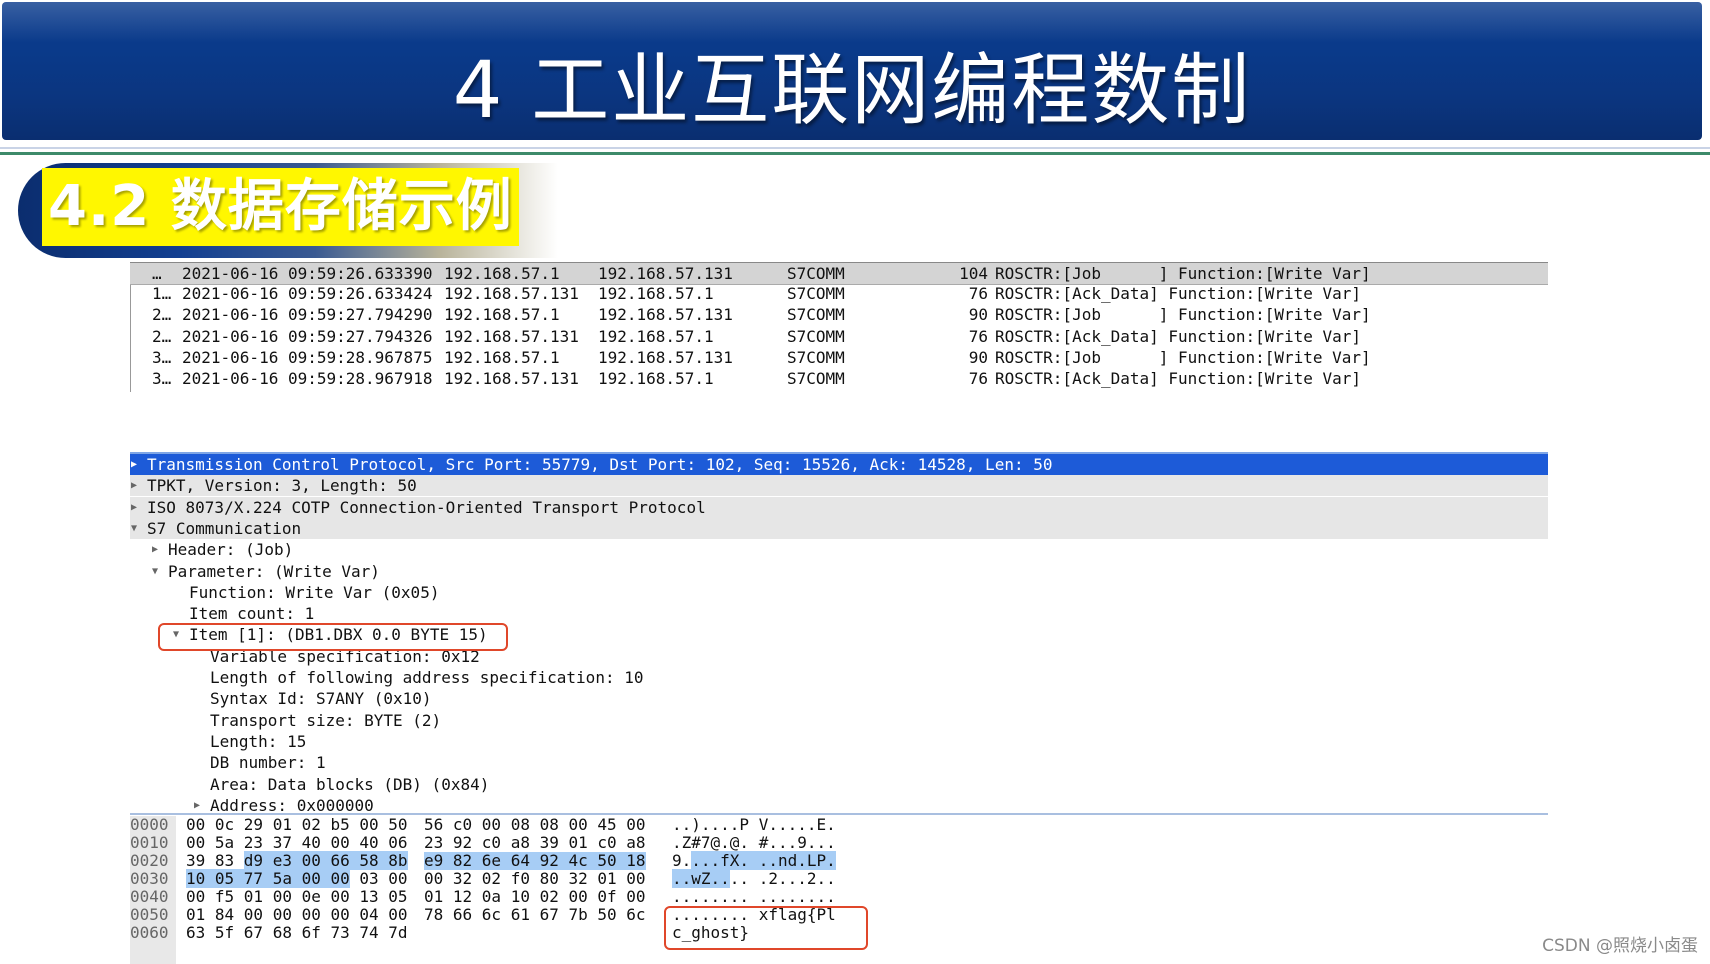 Image resolution: width=1710 pixels, height=964 pixels. Describe the element at coordinates (297, 842) in the screenshot. I see `hex-bytes-left: 00 5a 23 37 40 00 40 06` at that location.